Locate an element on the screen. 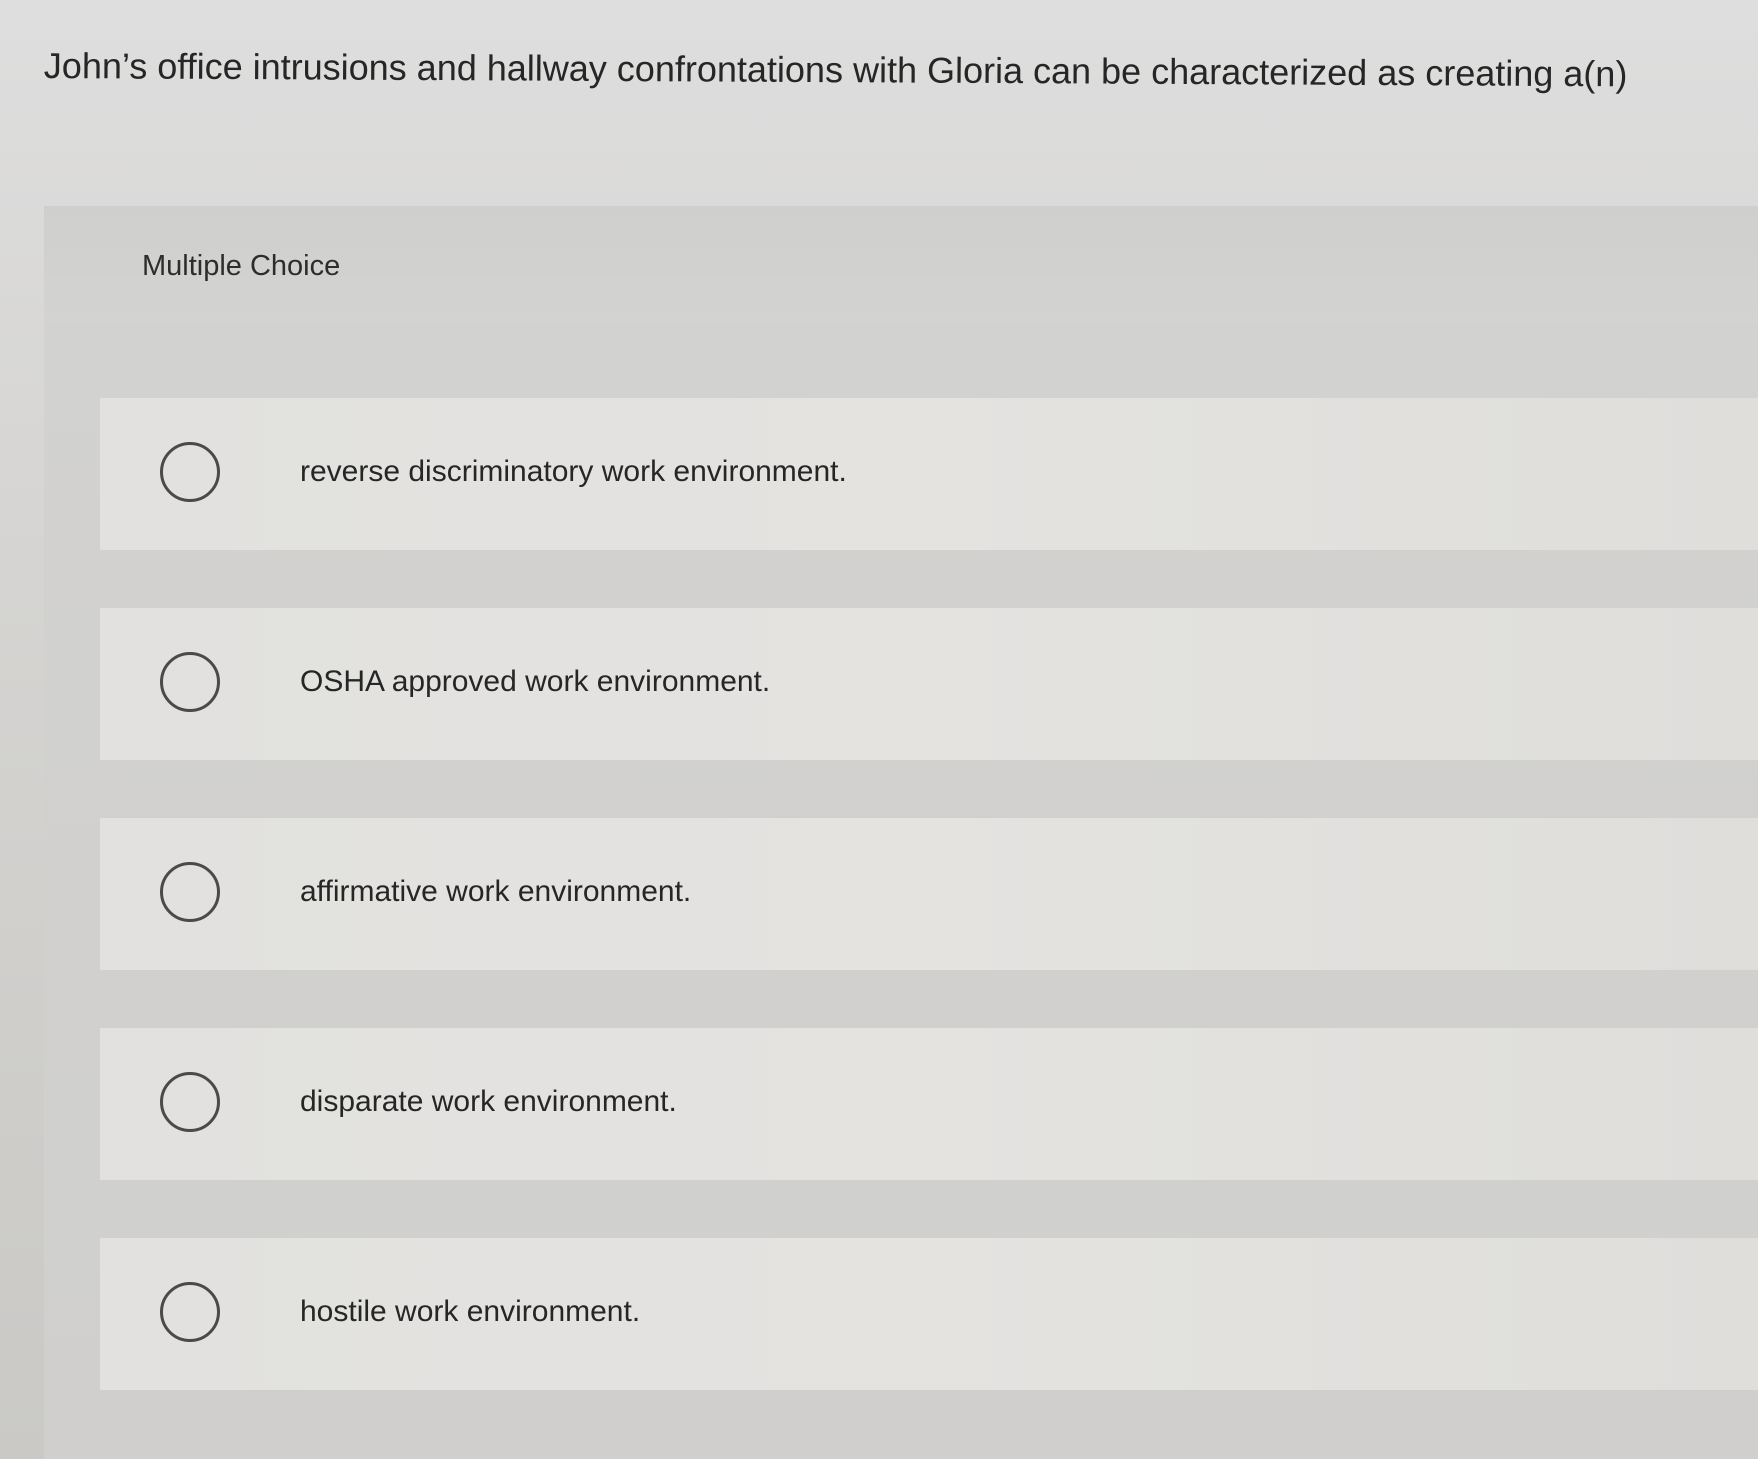  multiple-choice-header: Multiple Choice is located at coordinates (901, 265).